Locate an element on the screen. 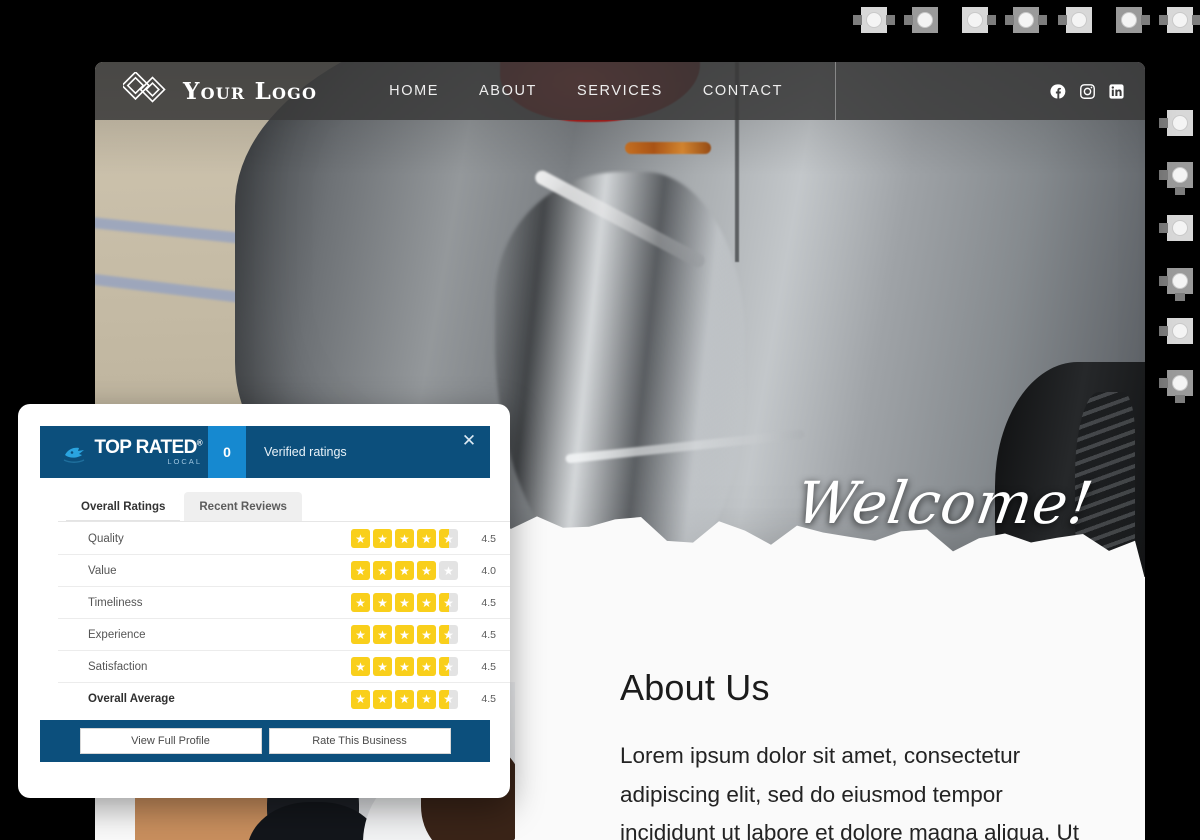  nav-link-home: HOME is located at coordinates (414, 91).